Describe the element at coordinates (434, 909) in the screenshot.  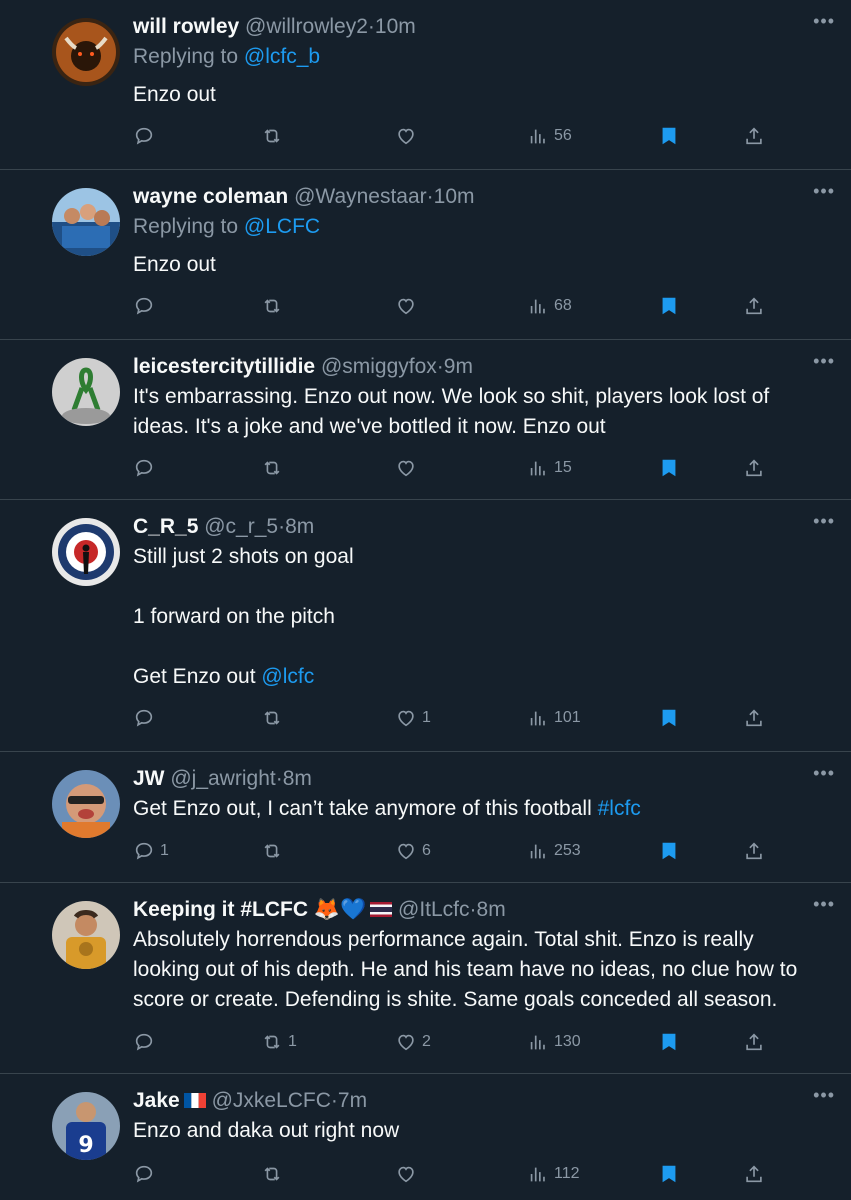
I see `user-handle: @ItLcfc` at that location.